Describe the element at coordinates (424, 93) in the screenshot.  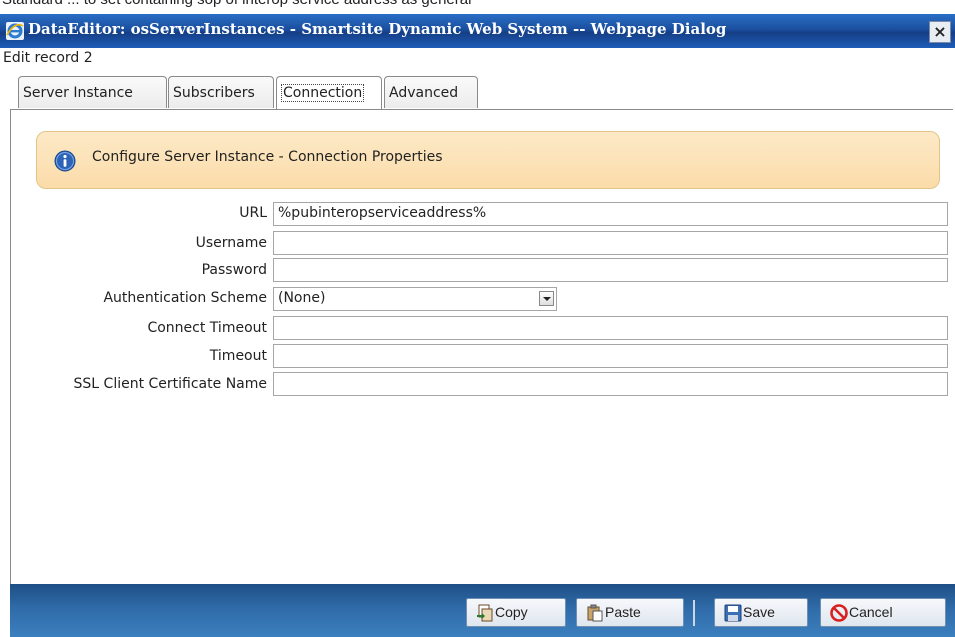
I see `tab-label: Advanced` at that location.